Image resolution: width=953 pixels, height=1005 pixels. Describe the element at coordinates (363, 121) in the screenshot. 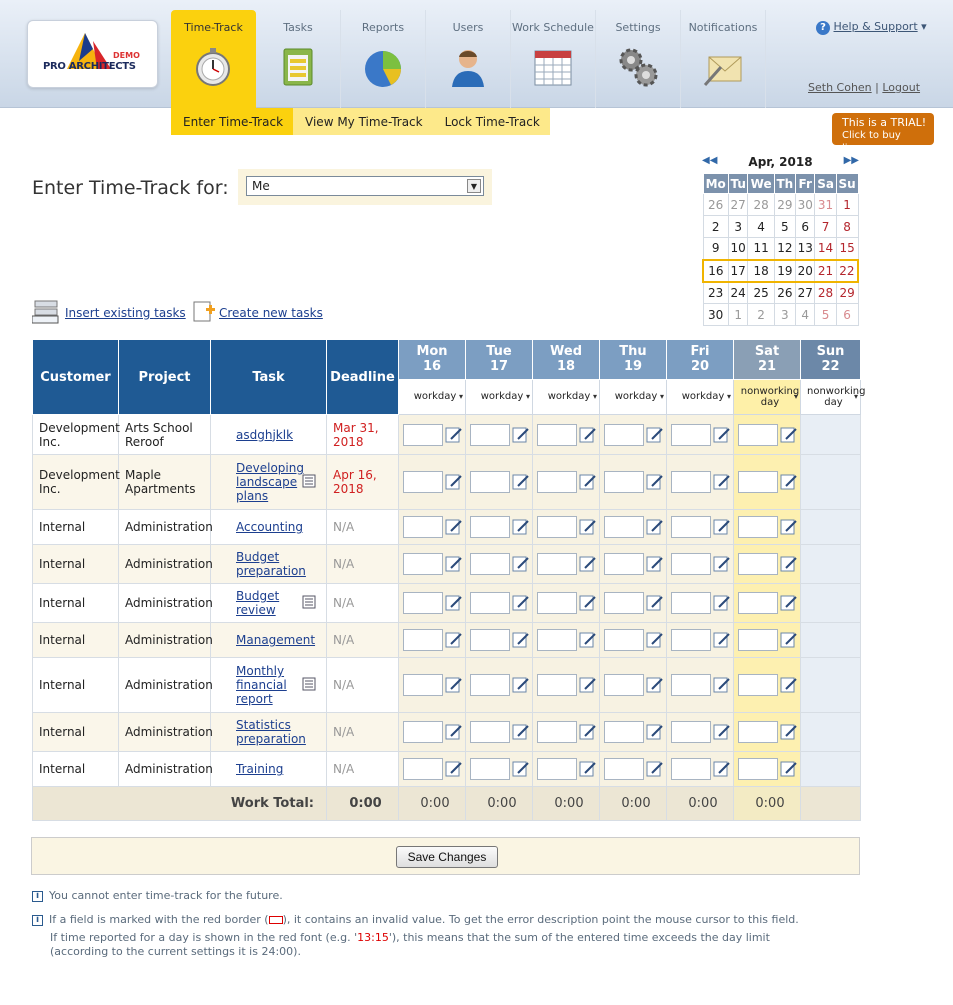

I see `subtab-view-my-time-track: View My Time-Track` at that location.